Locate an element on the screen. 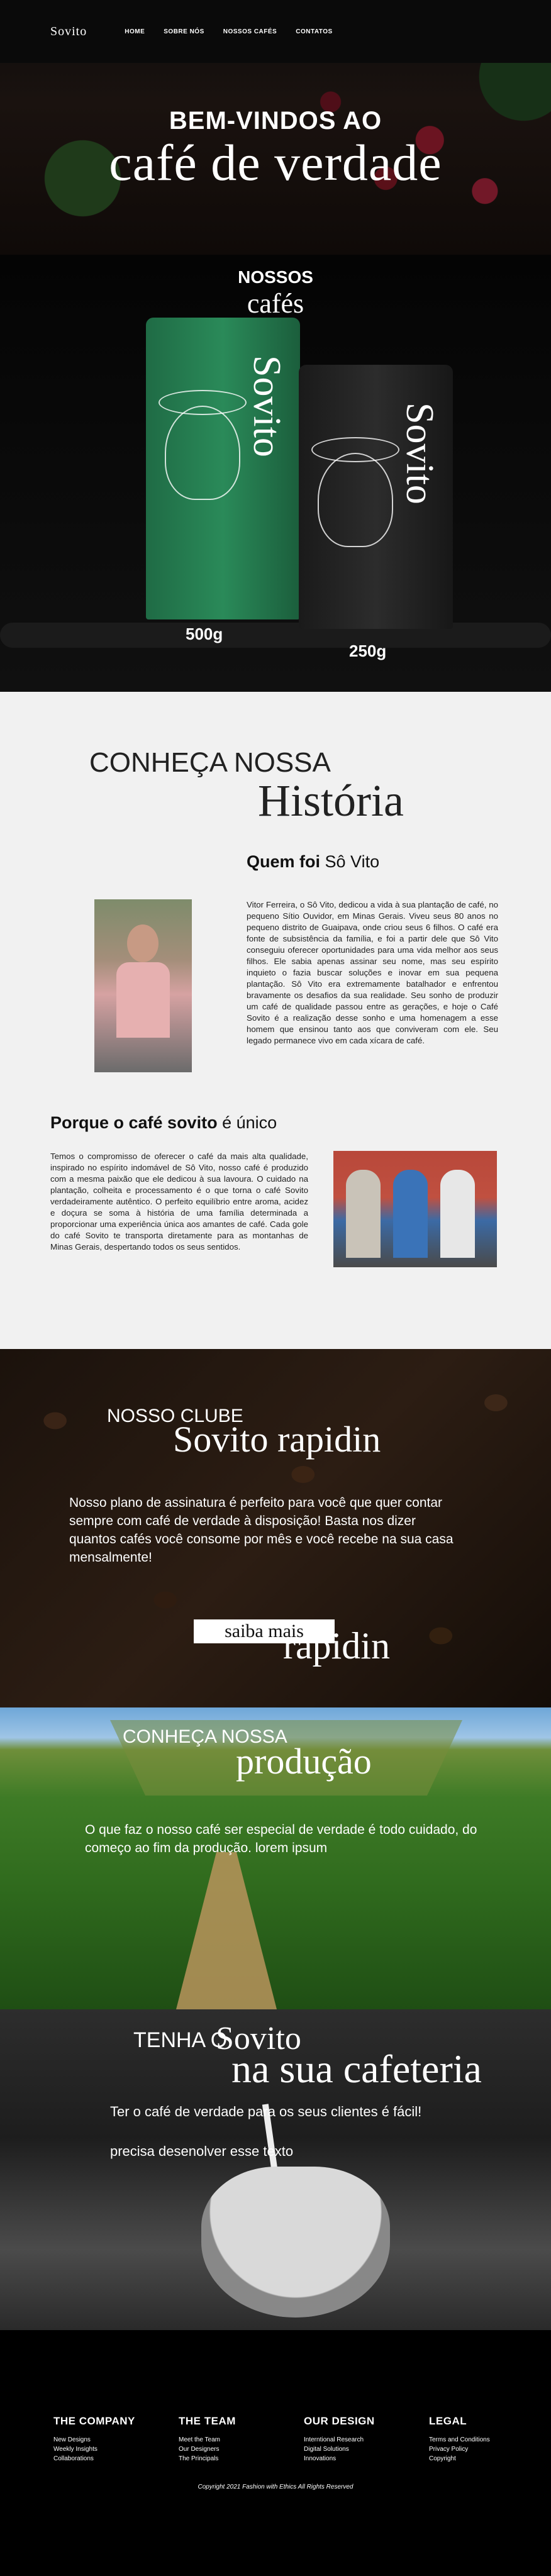  nav-link-home: HOME is located at coordinates (135, 31).